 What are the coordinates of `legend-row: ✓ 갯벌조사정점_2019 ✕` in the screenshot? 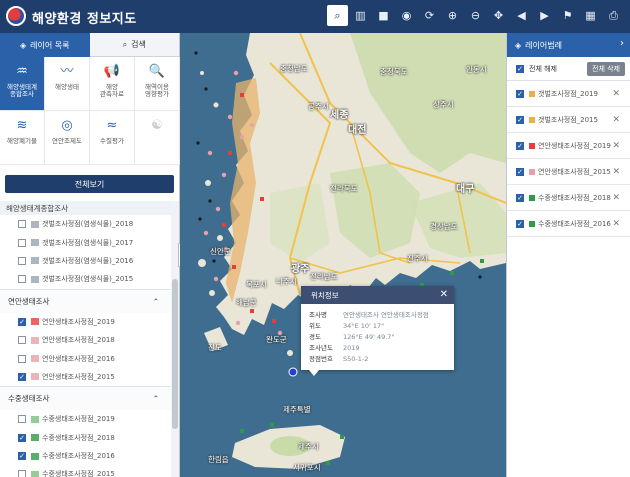 It's located at (568, 94).